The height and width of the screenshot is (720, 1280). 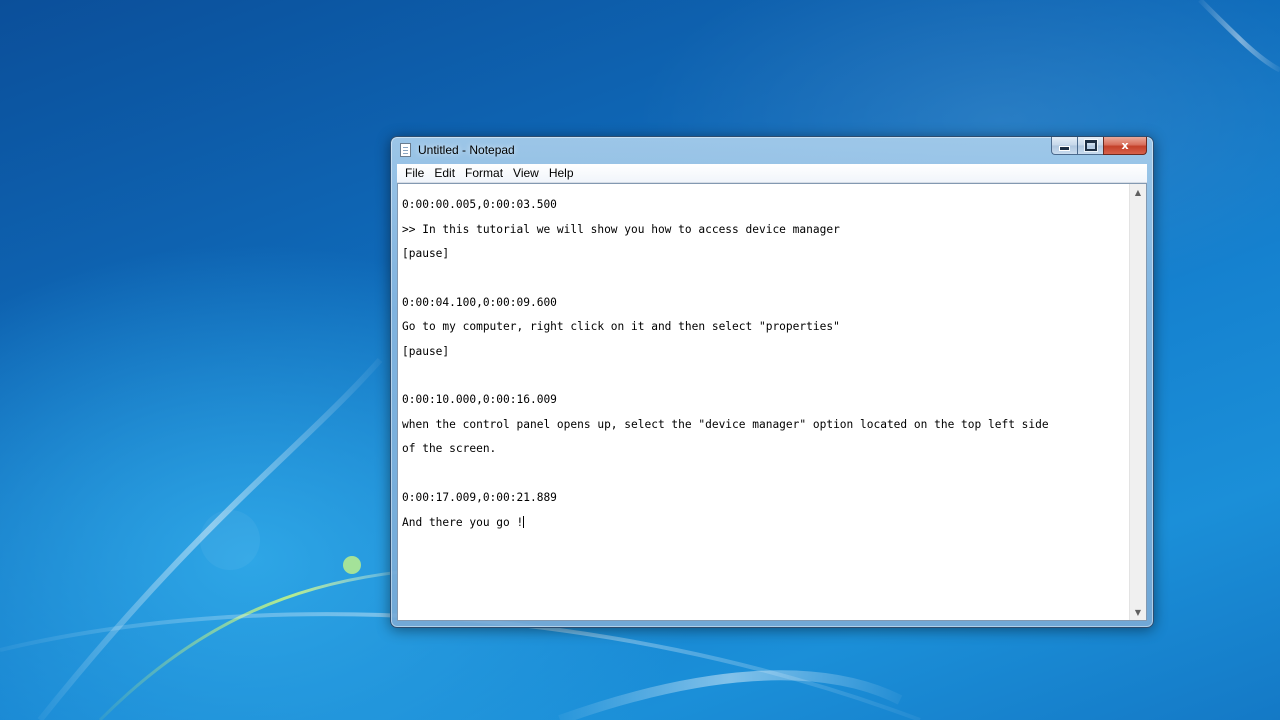 What do you see at coordinates (479, 400) in the screenshot?
I see `editor-line: 0:00:10.000,0:00:16.009` at bounding box center [479, 400].